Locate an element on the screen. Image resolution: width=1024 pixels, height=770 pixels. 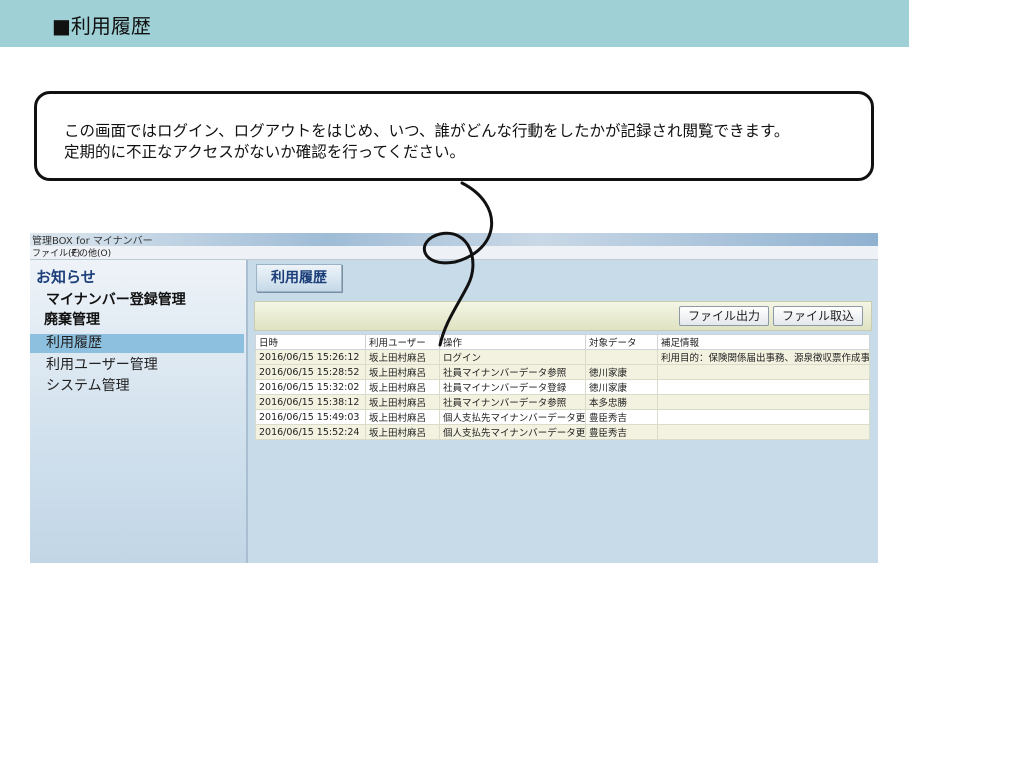
speech-bubble-tail is located at coordinates (457, 264).